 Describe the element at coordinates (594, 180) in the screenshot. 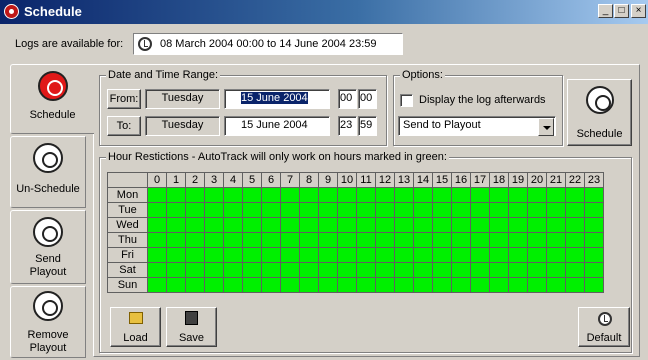

I see `hour-header: 23` at that location.